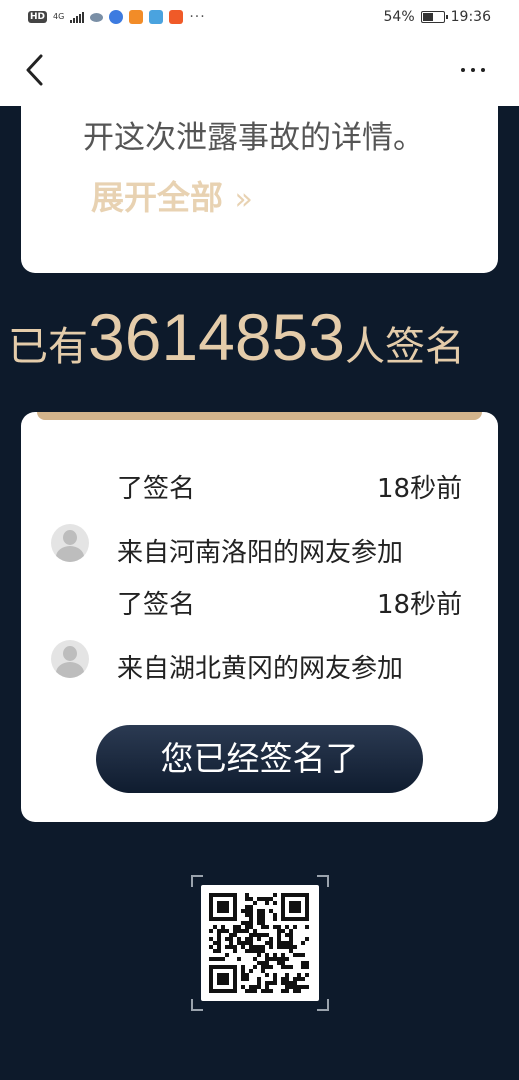  I want to click on more-dots-icon, so click(463, 70).